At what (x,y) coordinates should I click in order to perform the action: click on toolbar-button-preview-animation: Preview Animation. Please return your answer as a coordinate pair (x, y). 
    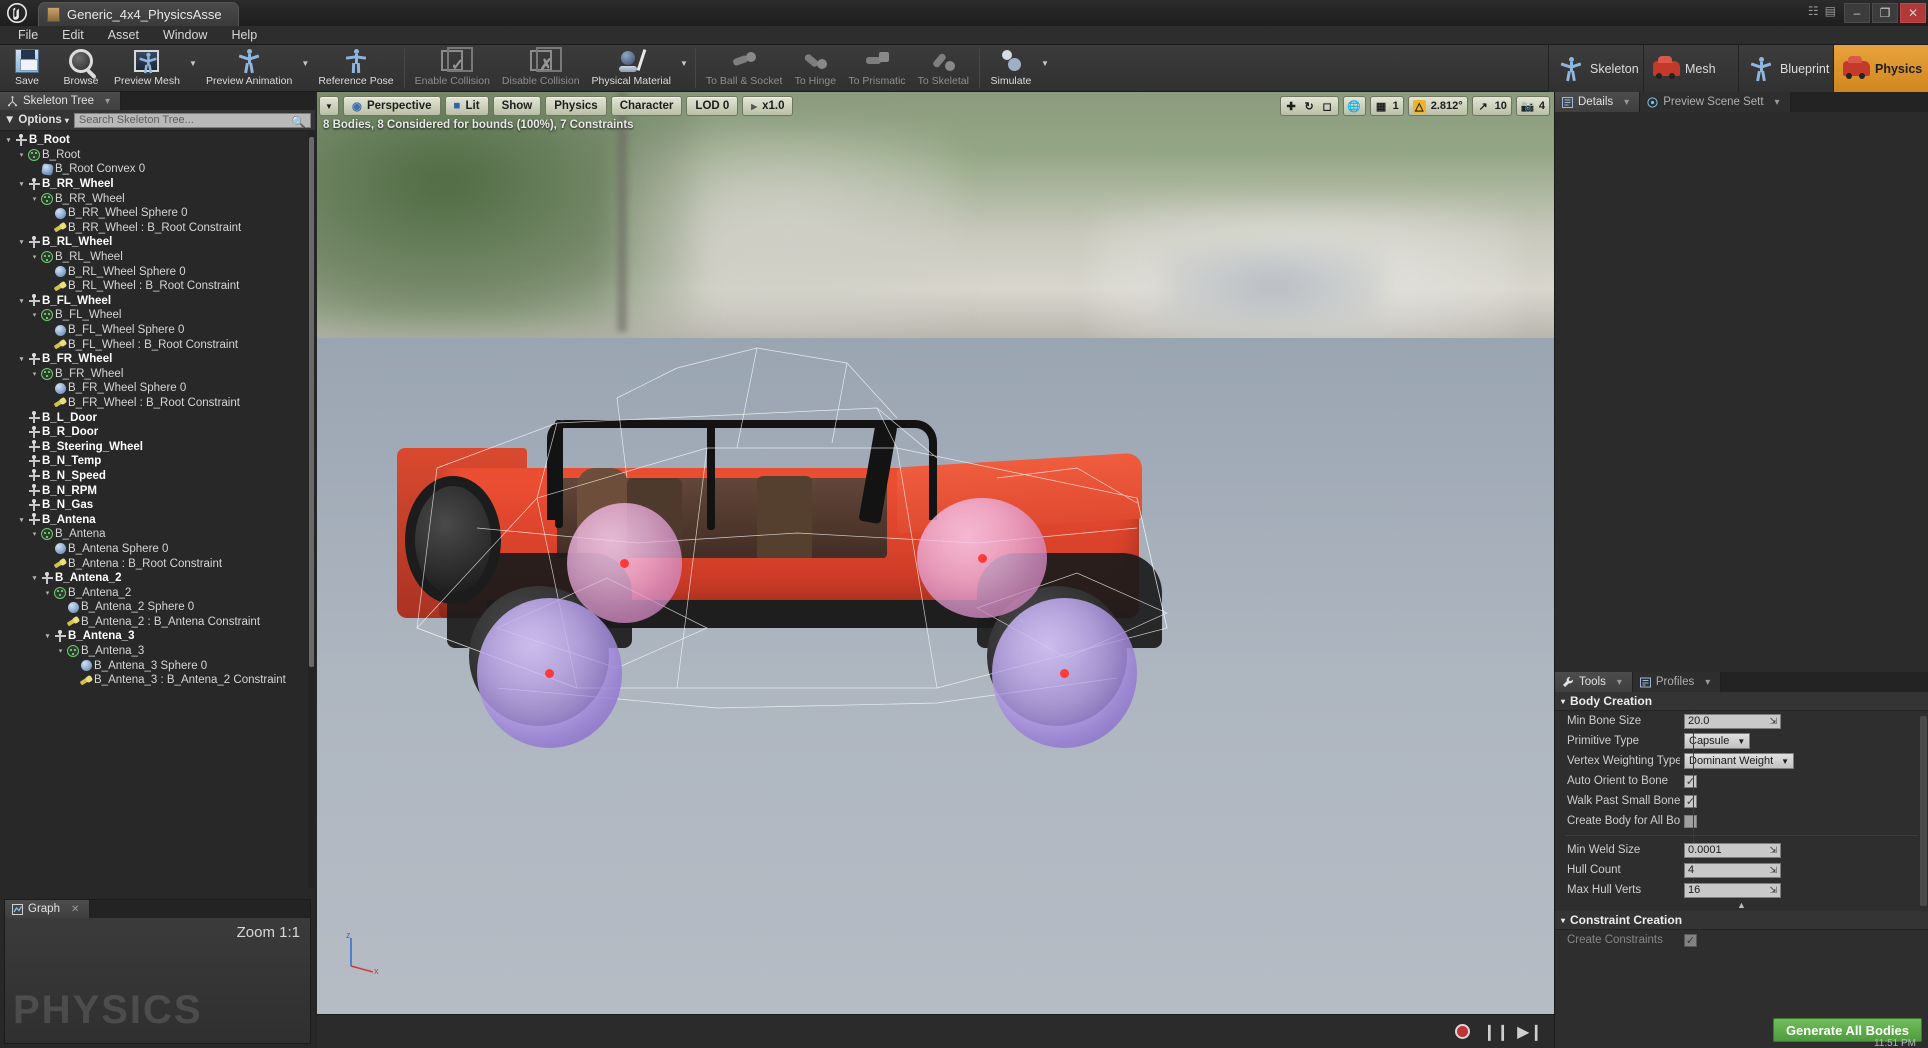
    Looking at the image, I should click on (249, 68).